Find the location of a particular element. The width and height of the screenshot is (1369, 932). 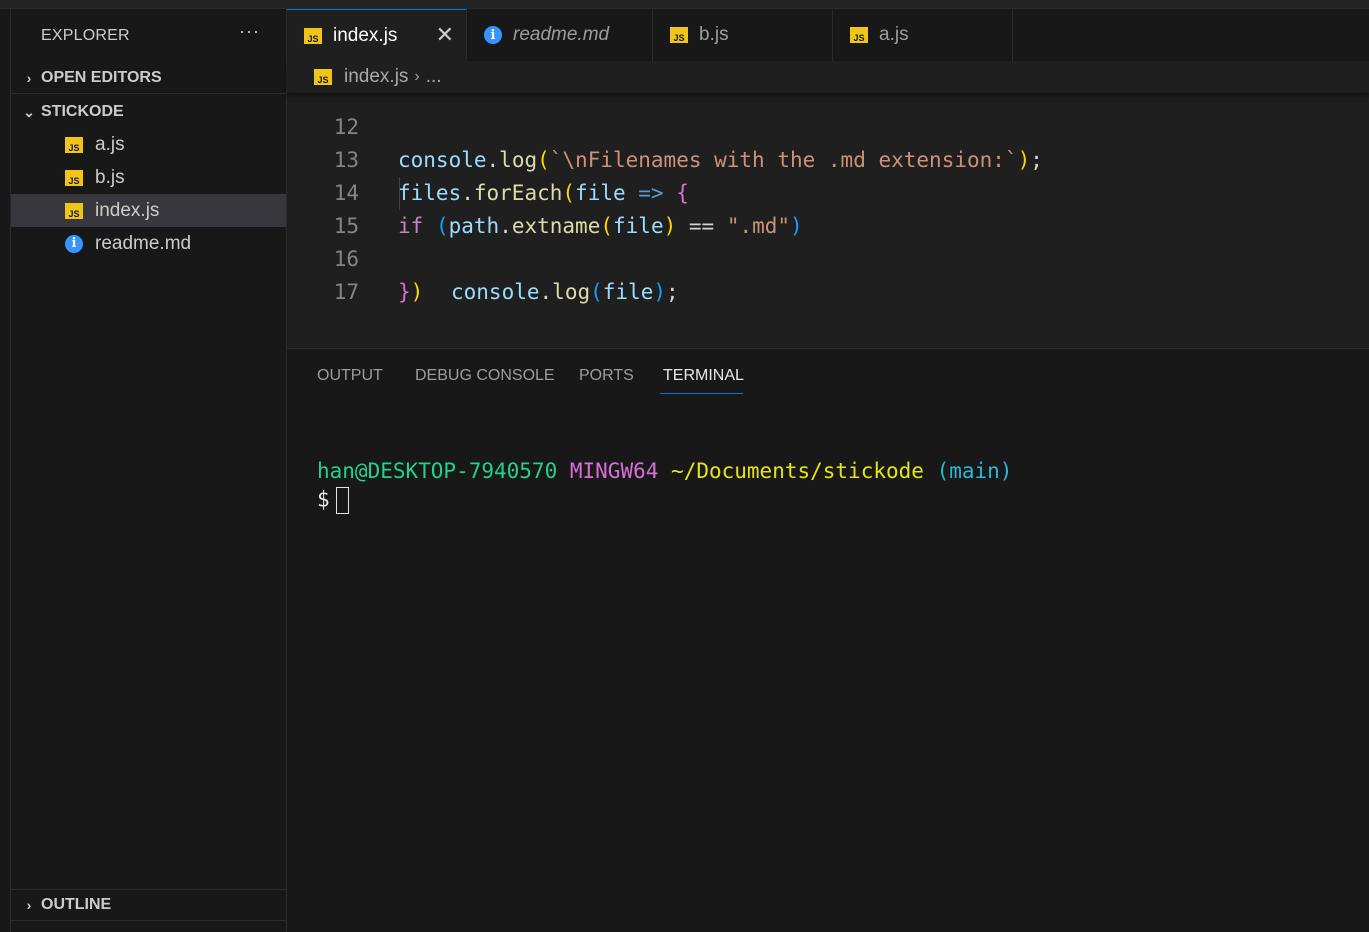

tab-label: readme.md is located at coordinates (561, 34).